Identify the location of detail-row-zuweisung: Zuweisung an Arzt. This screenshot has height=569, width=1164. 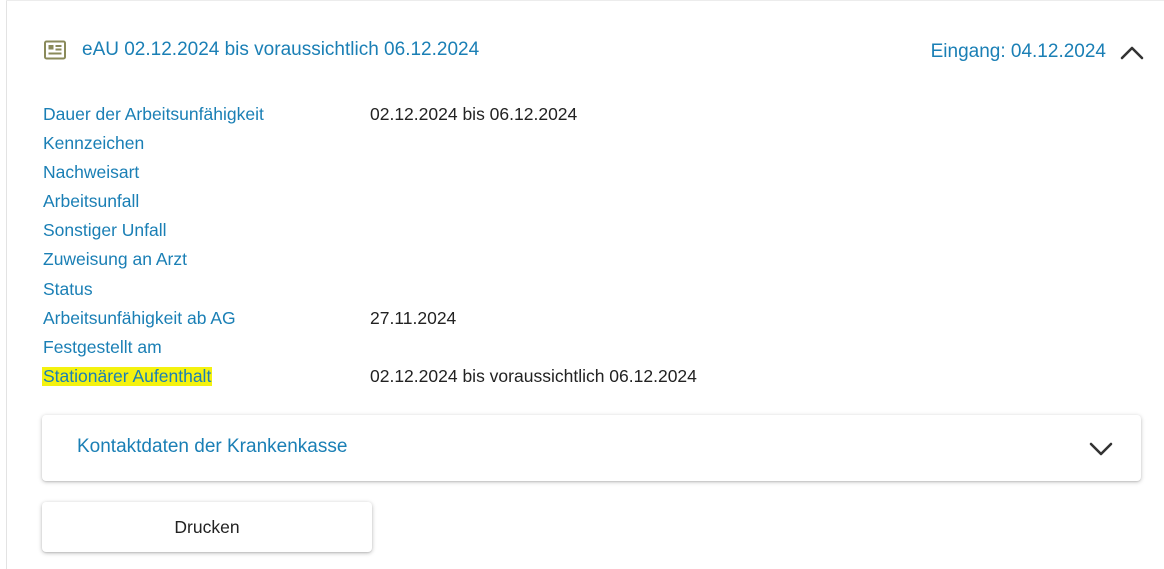
(493, 259).